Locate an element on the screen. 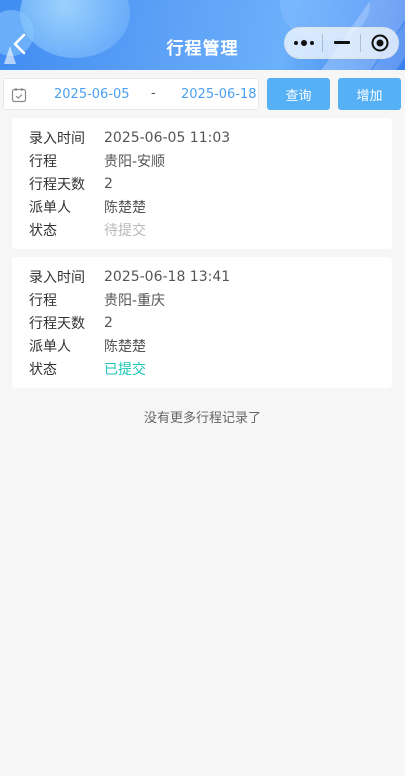  entry-time-row: 录入时间 2025-06-18 13:41 is located at coordinates (210, 276).